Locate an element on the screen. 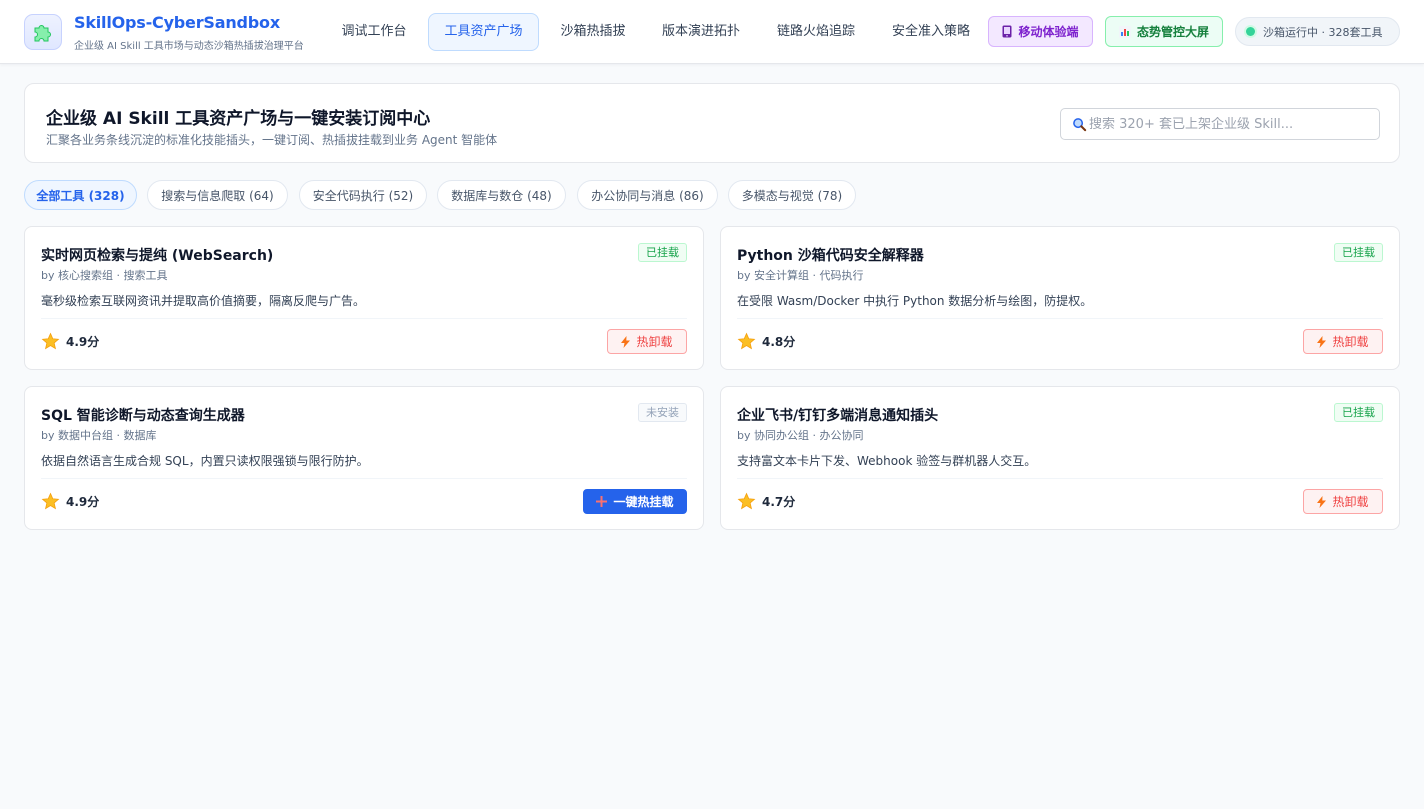 This screenshot has height=809, width=1424. nav-flame-tracing: 链路火焰追踪 is located at coordinates (816, 32).